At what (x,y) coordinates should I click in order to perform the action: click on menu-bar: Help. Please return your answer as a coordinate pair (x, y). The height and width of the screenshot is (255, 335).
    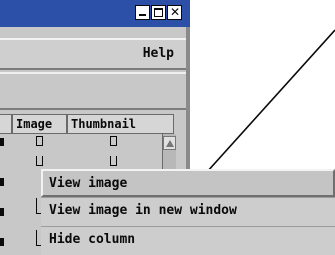
    Looking at the image, I should click on (93, 54).